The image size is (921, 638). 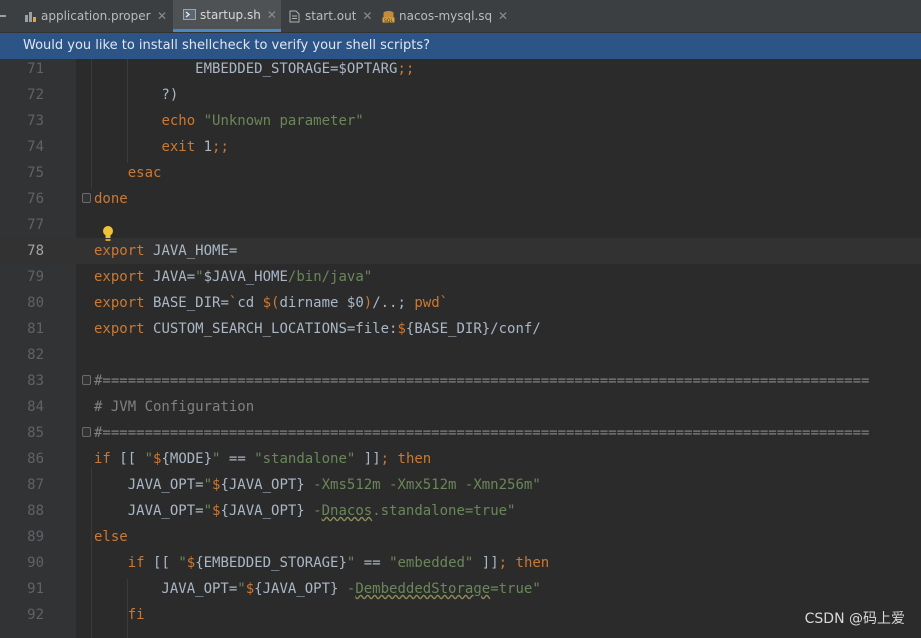 I want to click on code-token: /bin/java", so click(x=330, y=277).